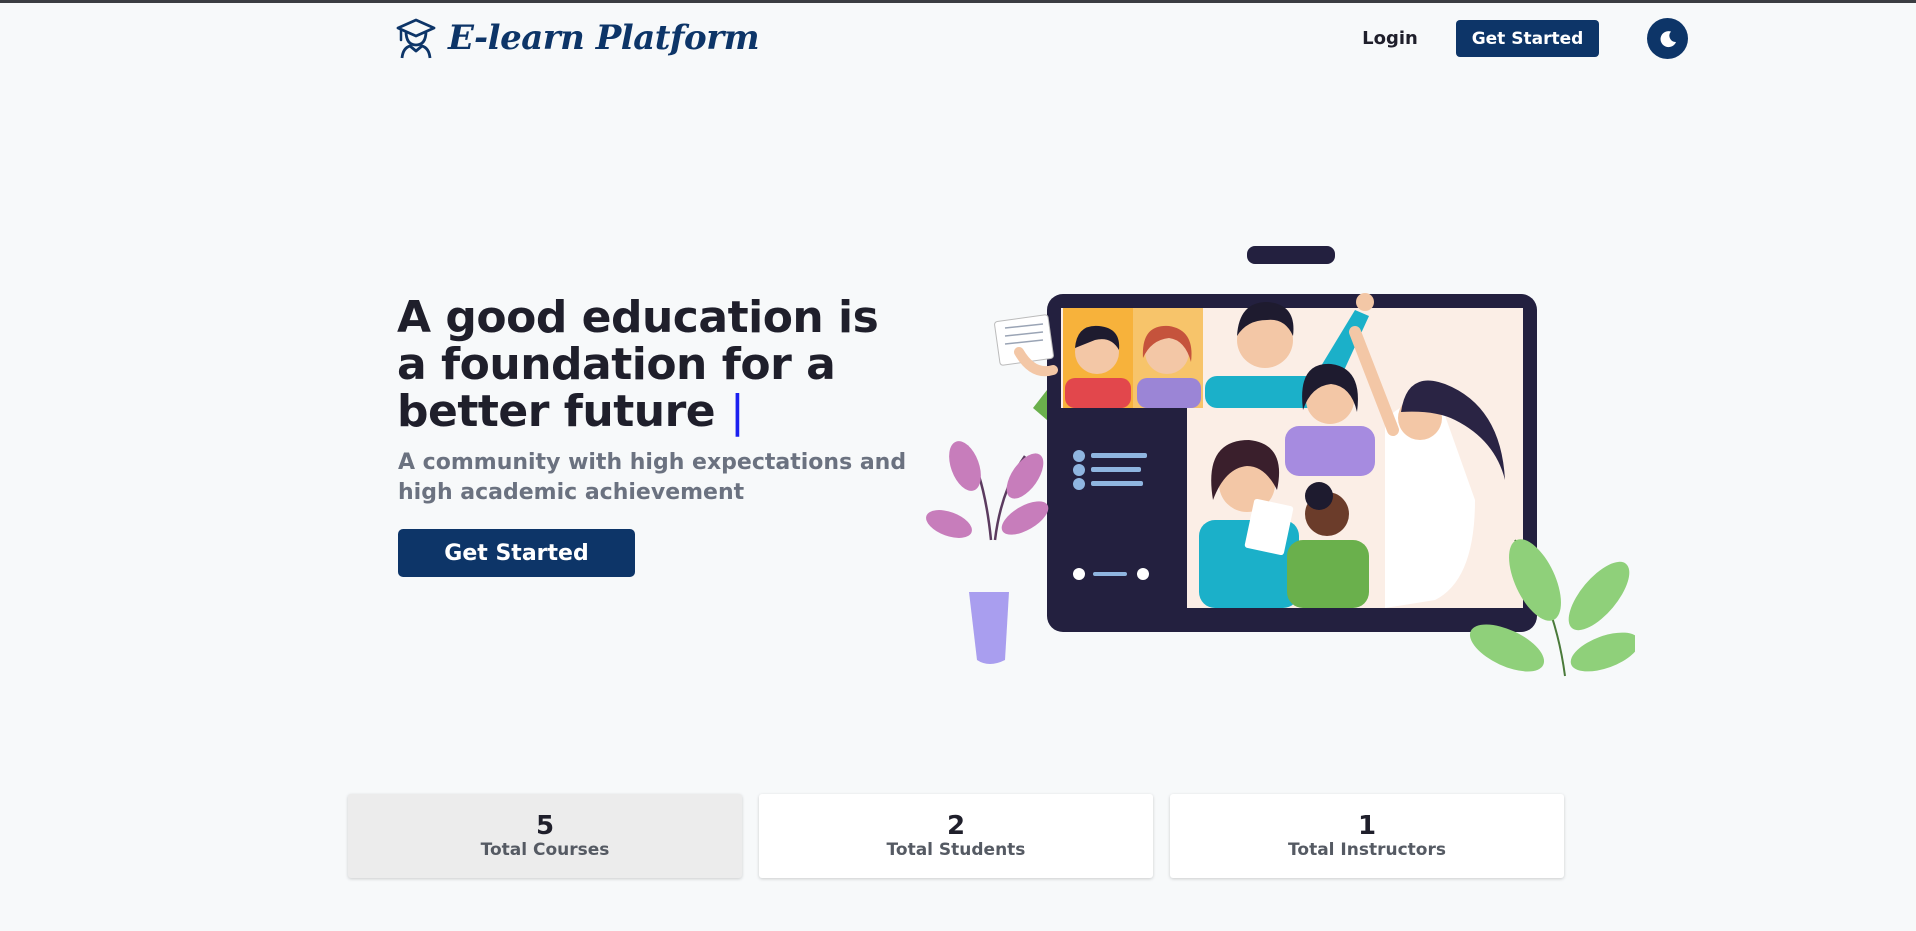  Describe the element at coordinates (545, 850) in the screenshot. I see `stat-label: Total Courses` at that location.